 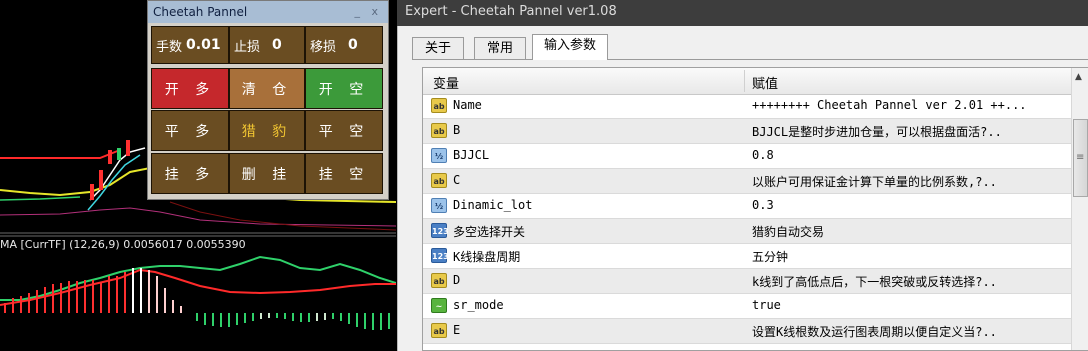 I want to click on tab-about: 关于, so click(x=438, y=48).